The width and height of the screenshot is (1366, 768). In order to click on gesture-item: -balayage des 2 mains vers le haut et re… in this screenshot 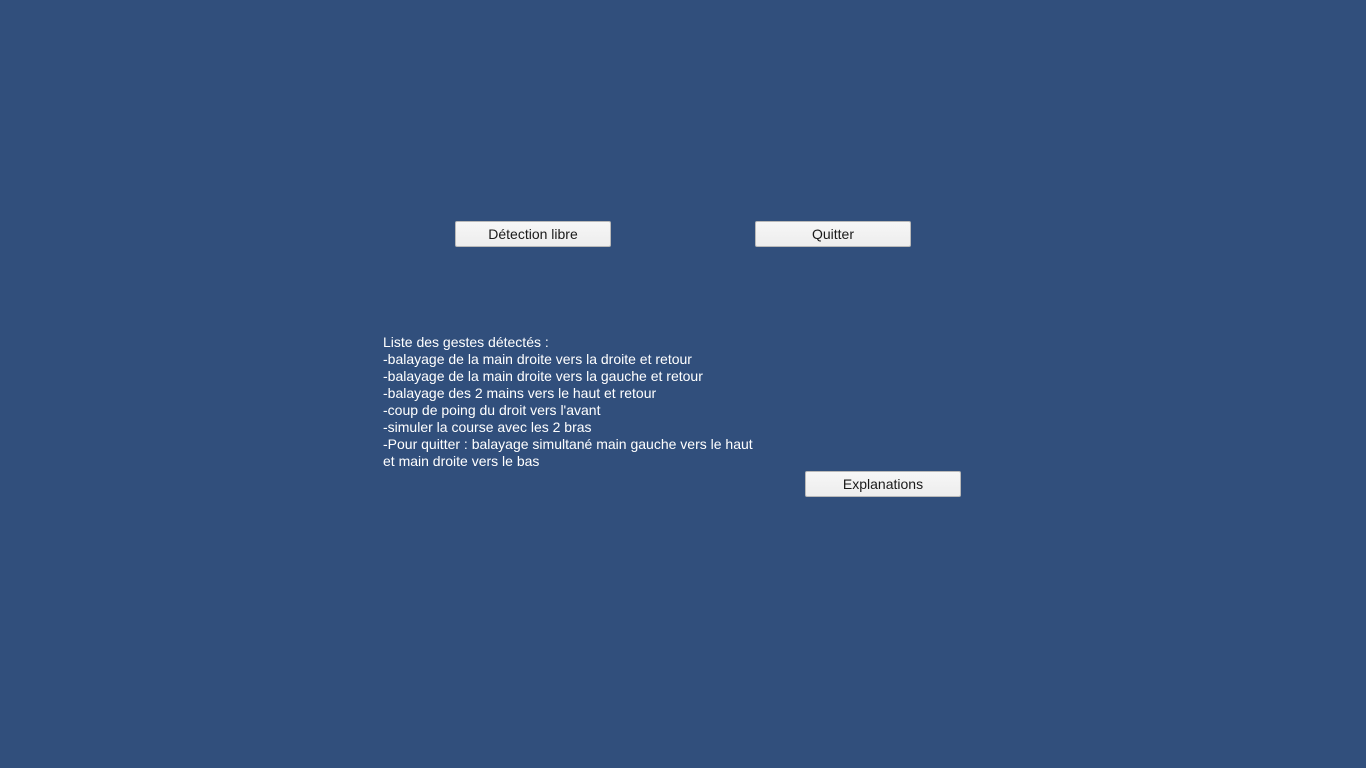, I will do `click(520, 393)`.